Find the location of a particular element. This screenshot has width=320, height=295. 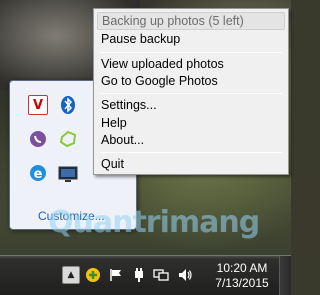

bluetooth-icon is located at coordinates (68, 105).